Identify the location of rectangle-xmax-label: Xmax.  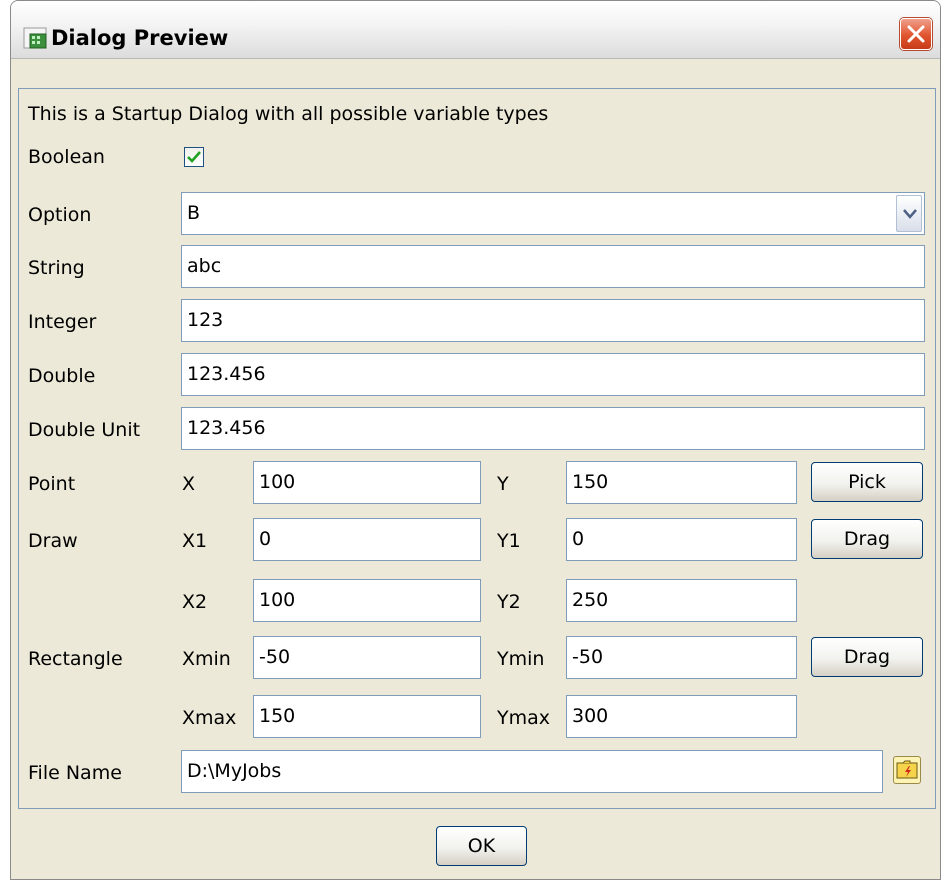
(209, 718).